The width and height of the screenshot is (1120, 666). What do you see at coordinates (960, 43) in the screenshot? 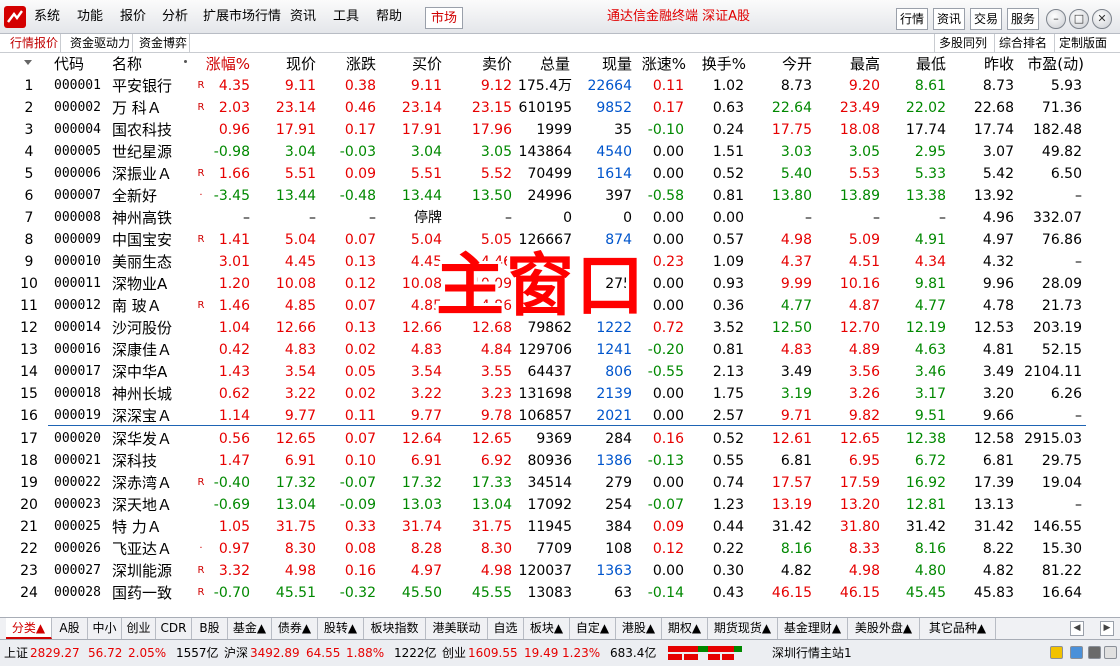
I see `tab-multi-stock: 多股同列` at bounding box center [960, 43].